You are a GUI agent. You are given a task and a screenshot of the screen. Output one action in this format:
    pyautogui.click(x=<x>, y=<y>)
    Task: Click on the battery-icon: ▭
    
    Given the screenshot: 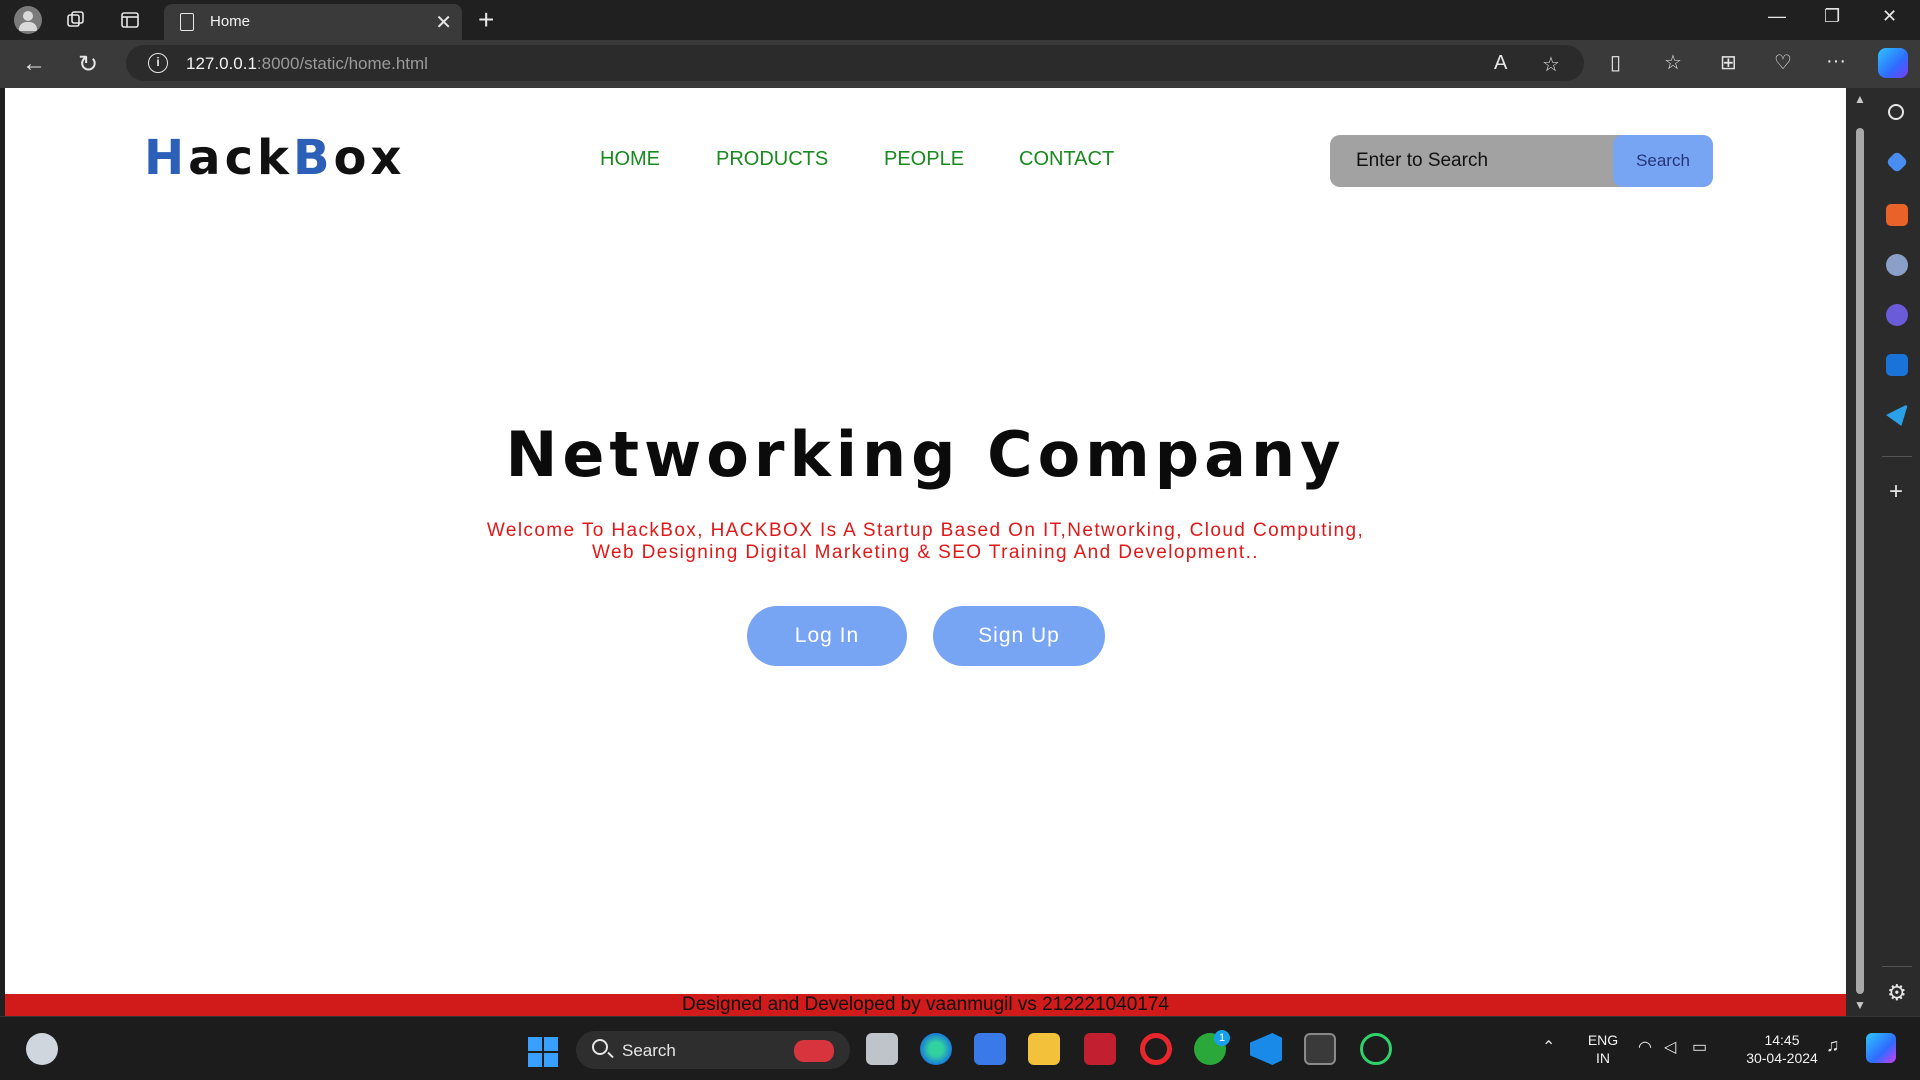 What is the action you would take?
    pyautogui.click(x=1699, y=1047)
    